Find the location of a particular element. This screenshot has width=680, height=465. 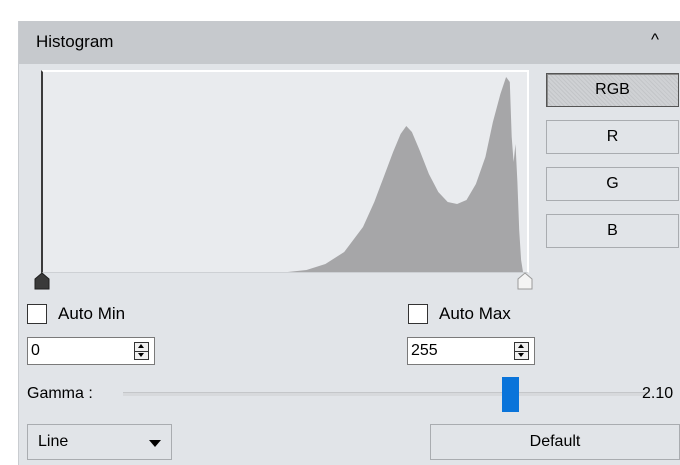

min-decrement-icon is located at coordinates (141, 355).